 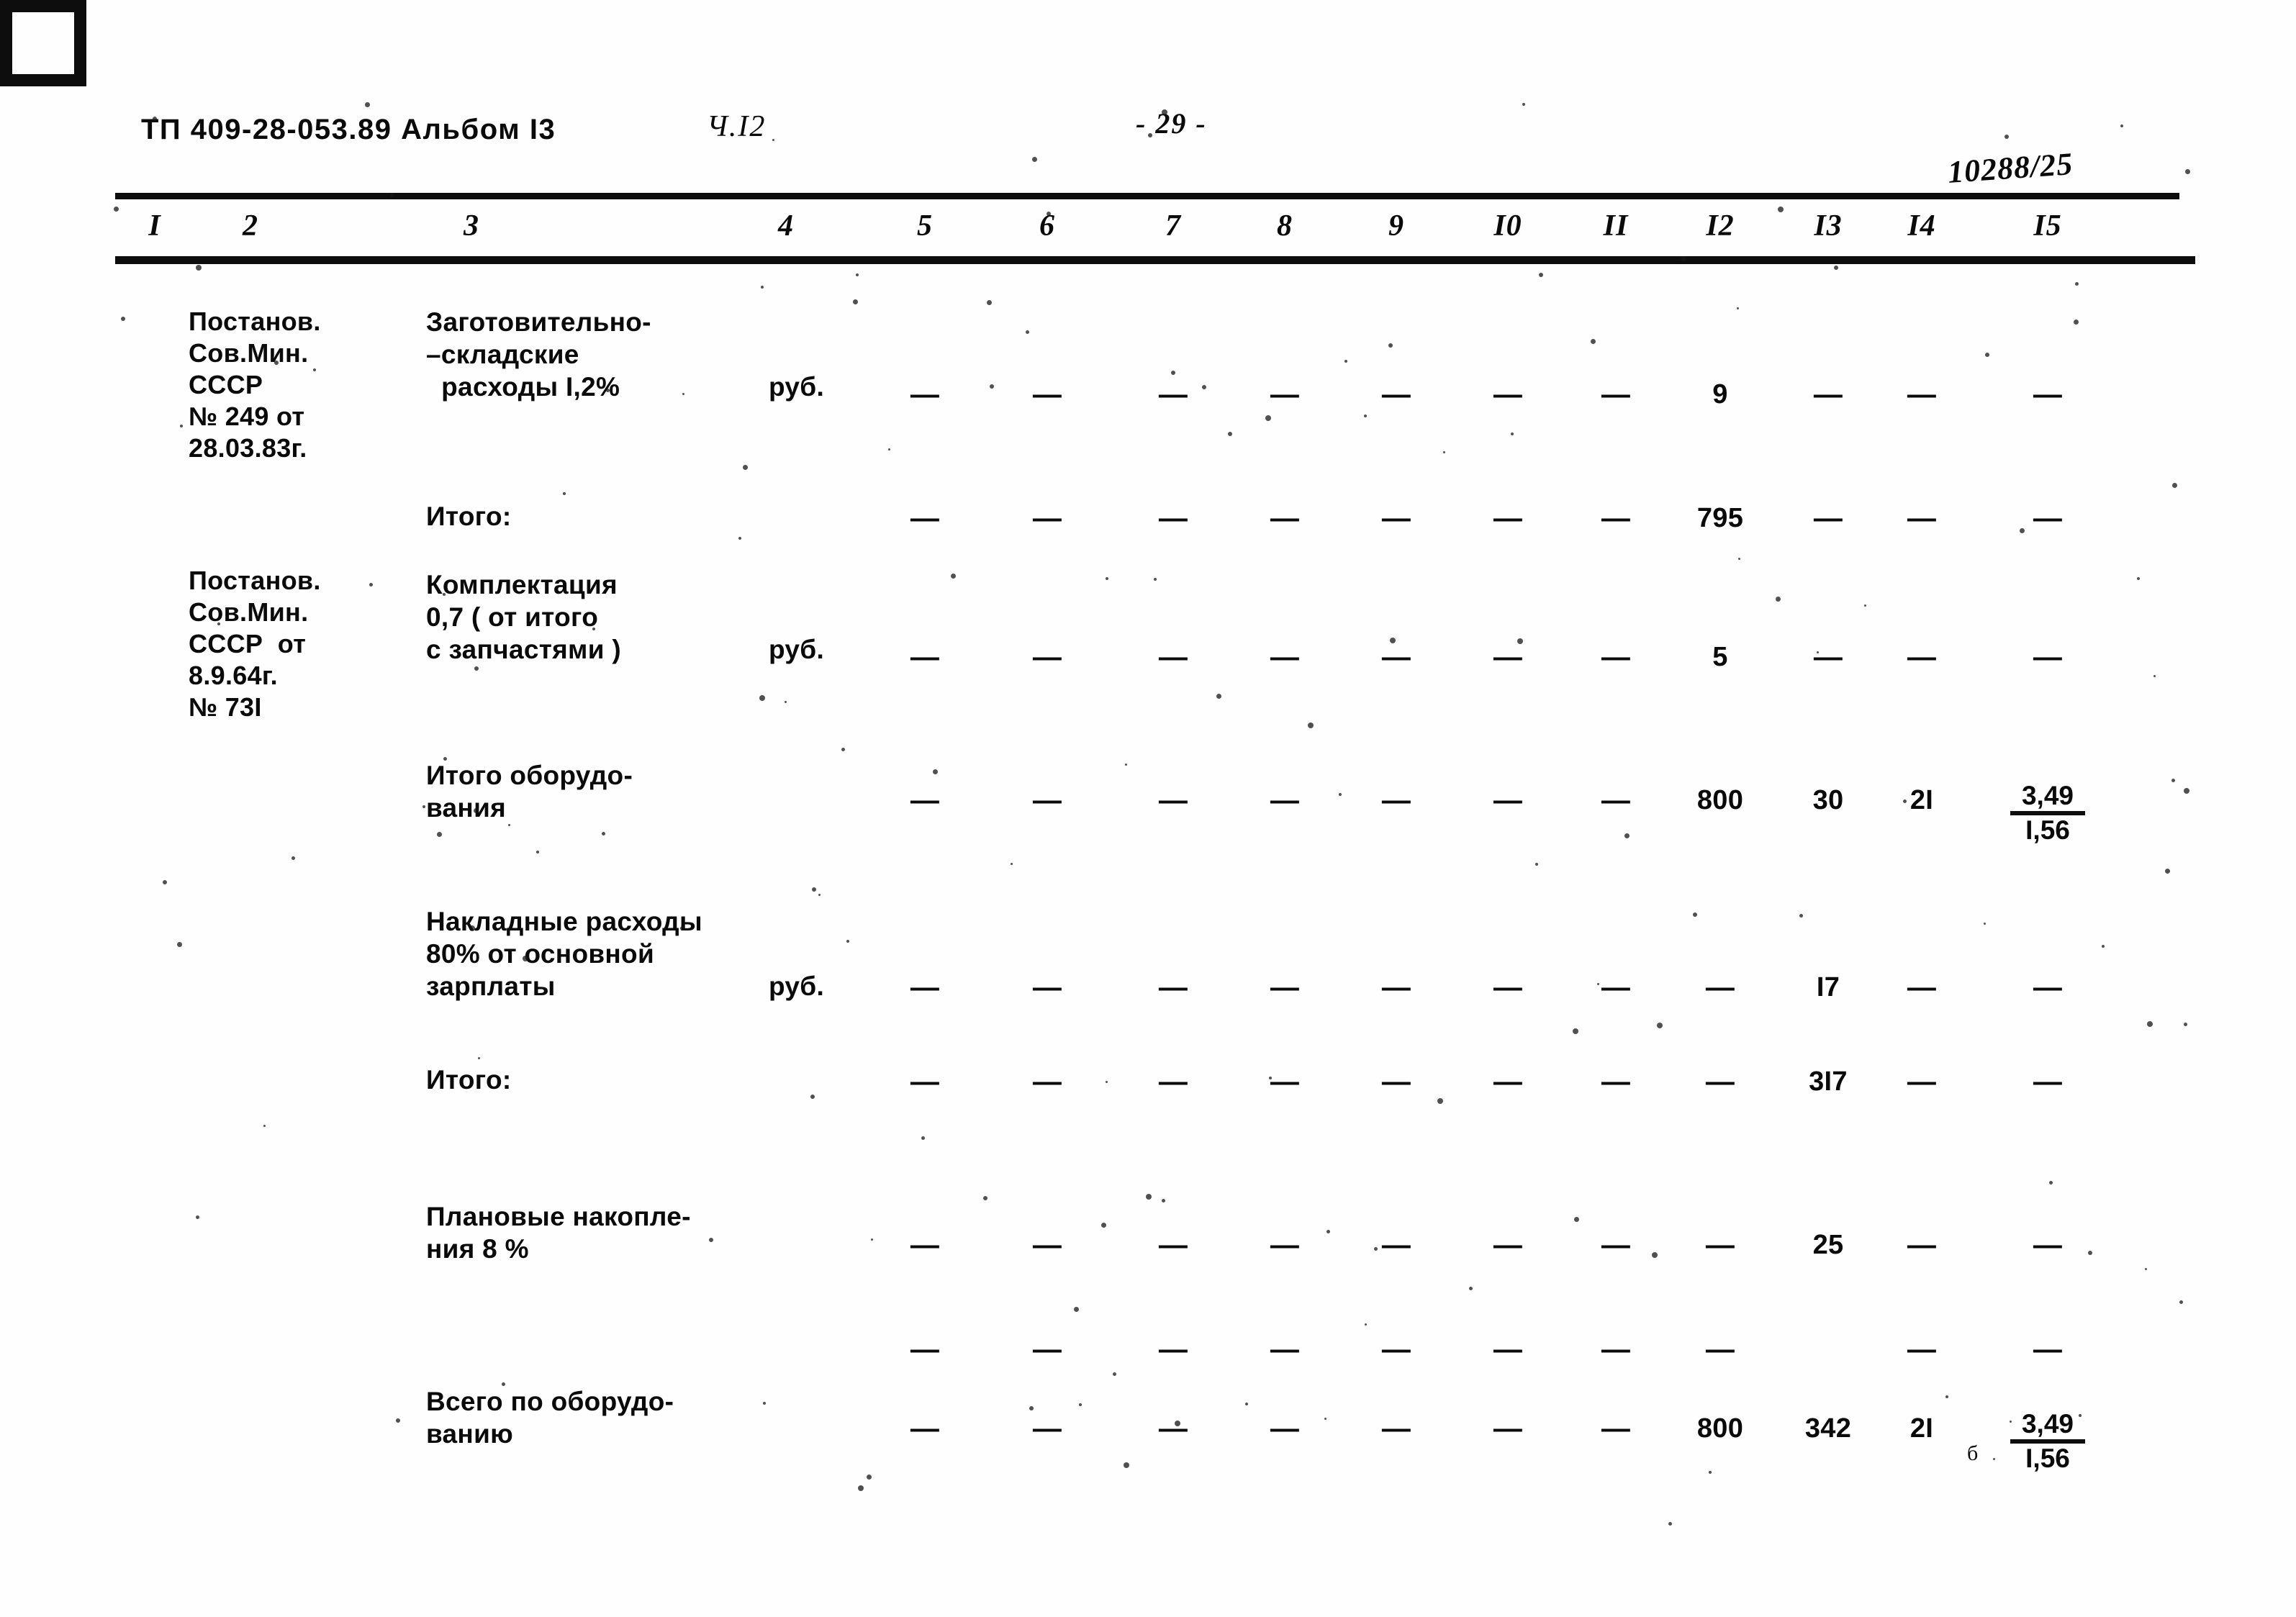 I want to click on row-planovye-nakopleniya-value-col-9: —, so click(x=1396, y=1245).